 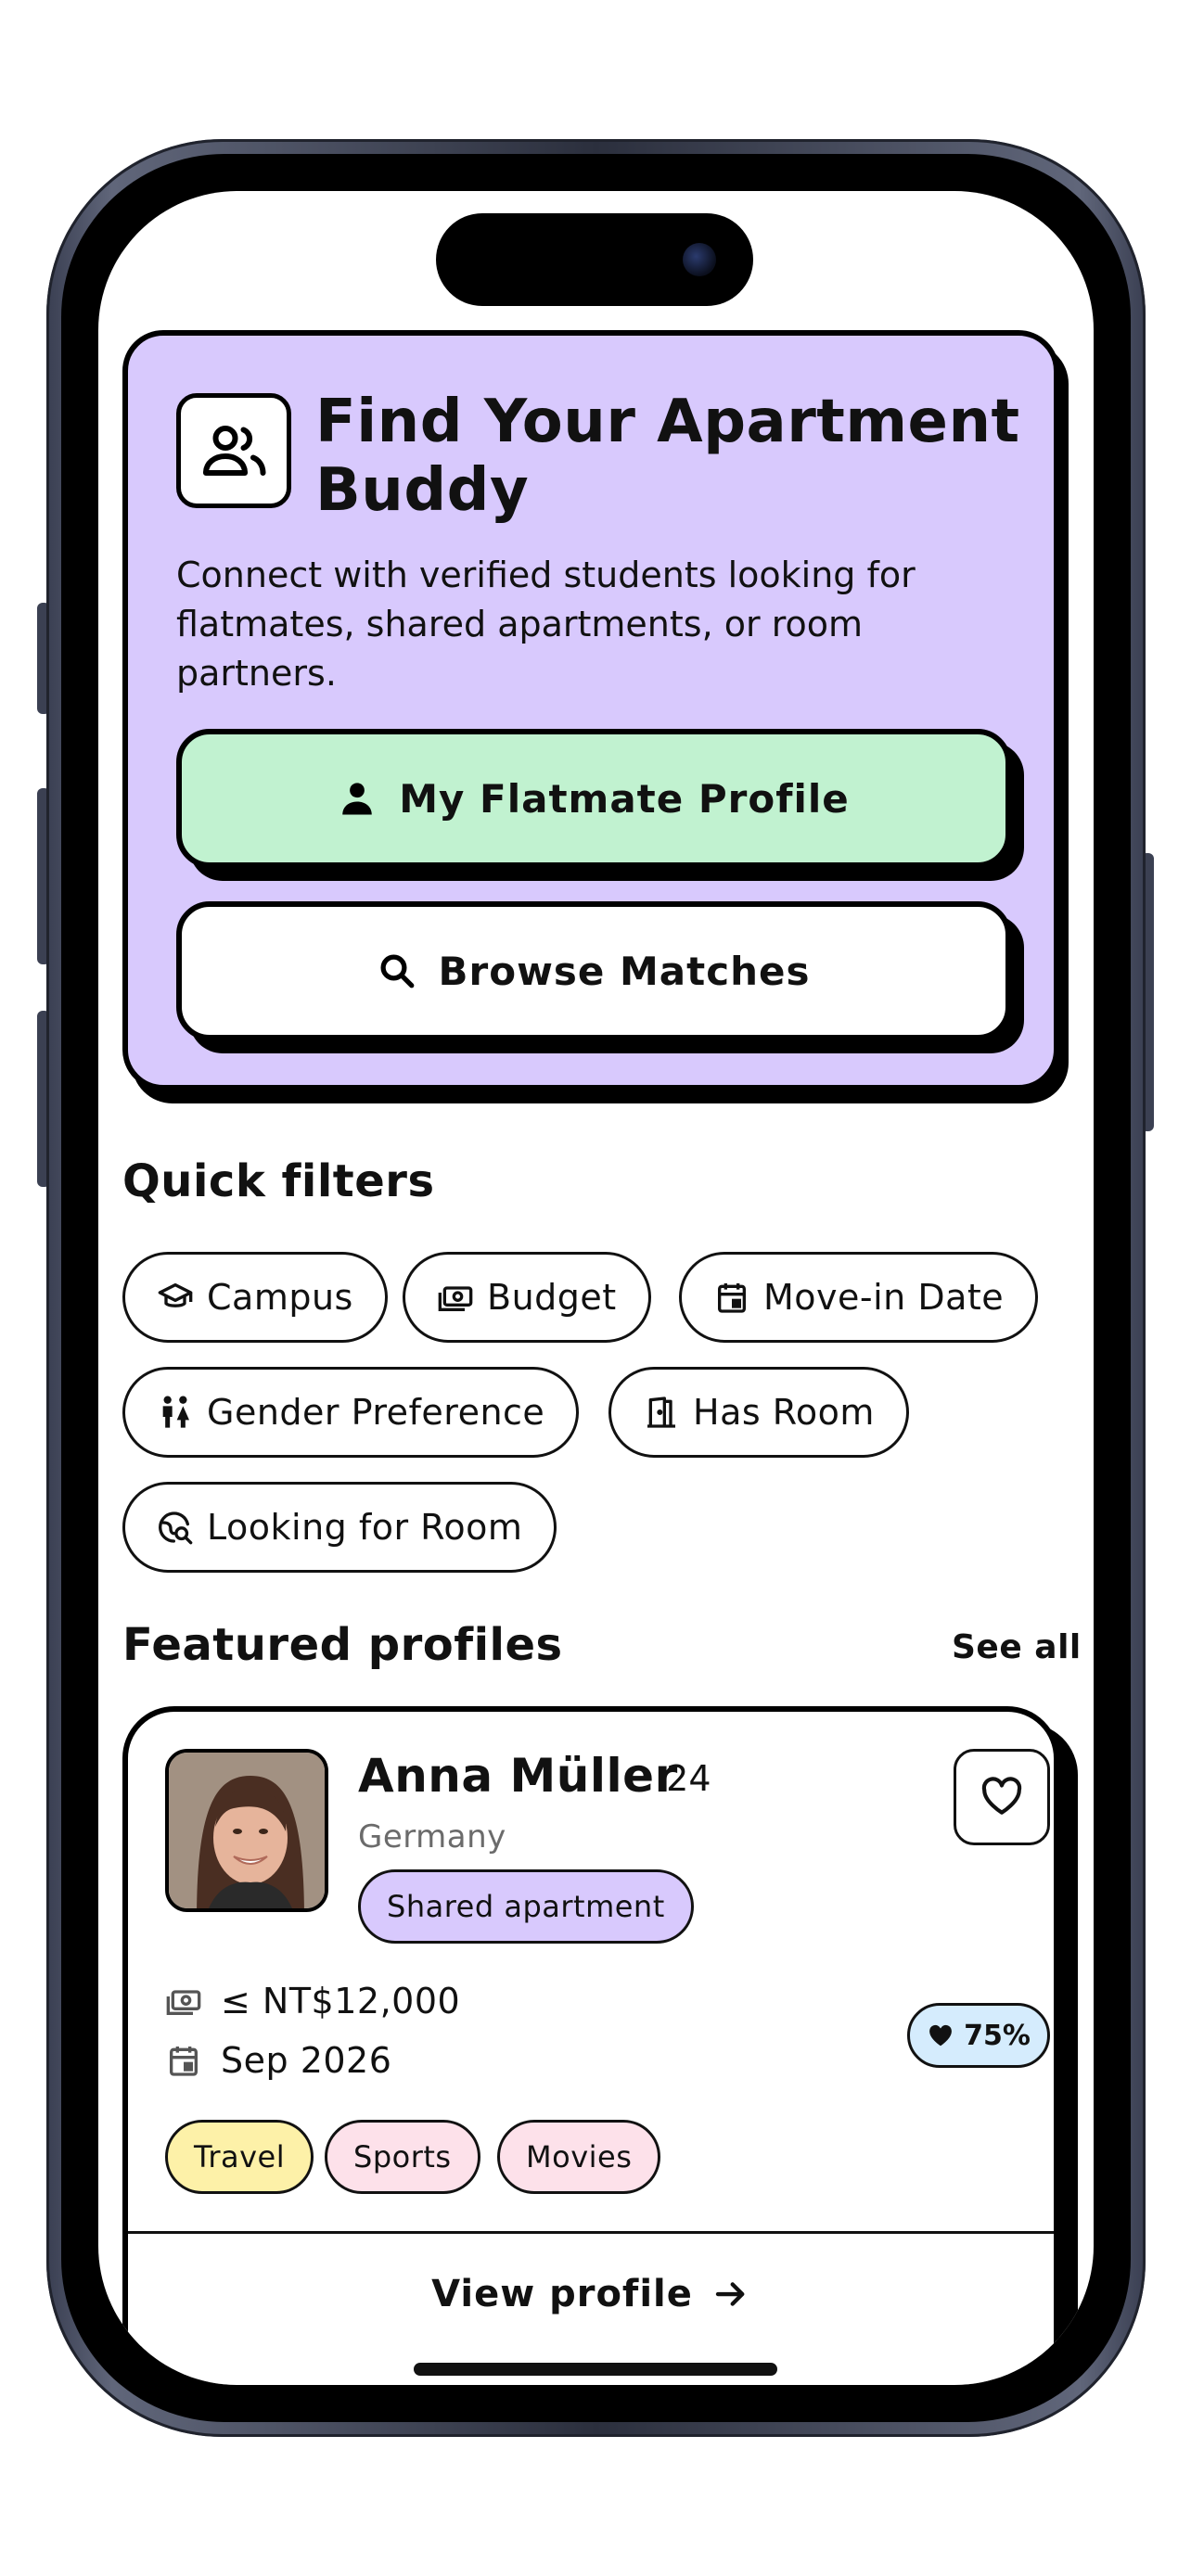 I want to click on filter-chip-label: Has Room, so click(x=784, y=1412).